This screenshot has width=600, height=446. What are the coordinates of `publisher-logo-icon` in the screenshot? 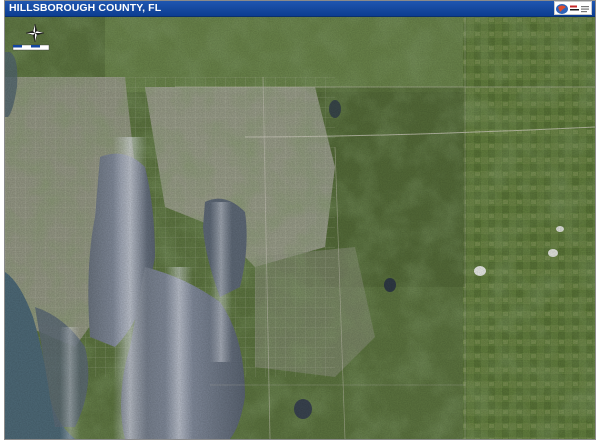 It's located at (573, 8).